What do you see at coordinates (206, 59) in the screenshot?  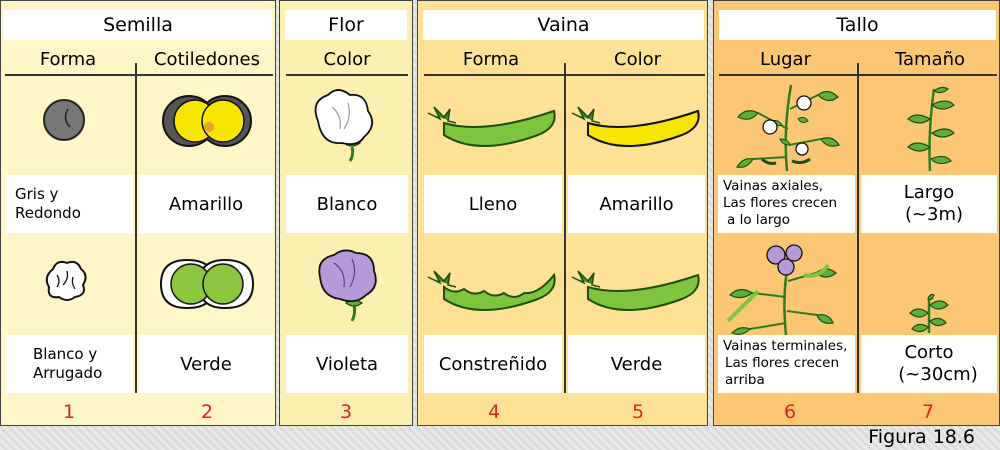 I see `subheader-cotiledones: Cotiledones` at bounding box center [206, 59].